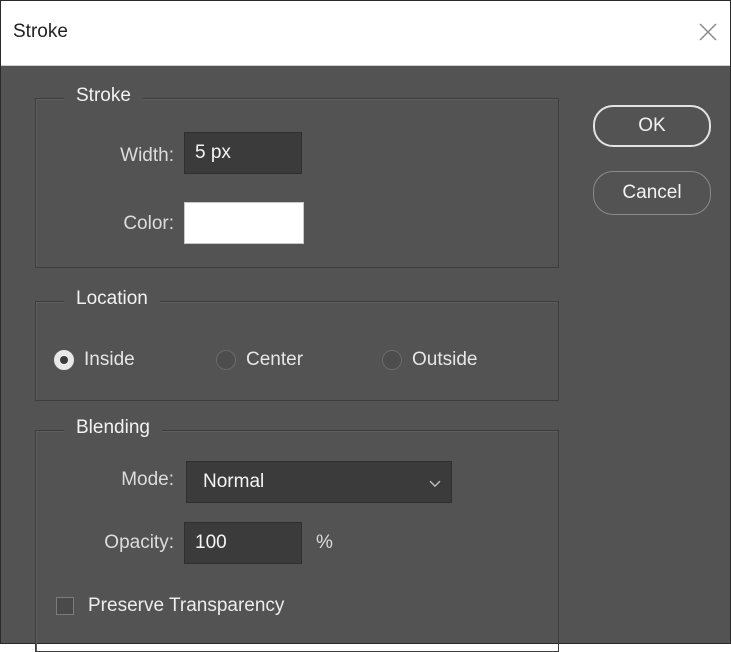 This screenshot has height=652, width=731. What do you see at coordinates (319, 482) in the screenshot?
I see `mode-select: Normal` at bounding box center [319, 482].